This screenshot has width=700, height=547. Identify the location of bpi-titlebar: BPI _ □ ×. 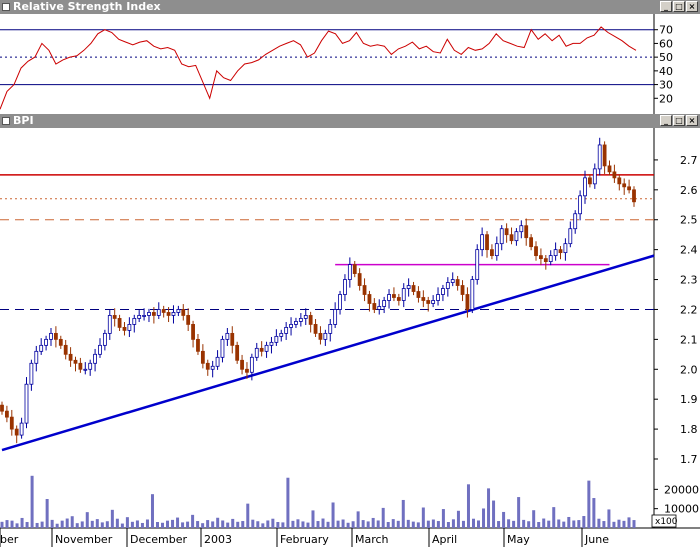
(350, 121).